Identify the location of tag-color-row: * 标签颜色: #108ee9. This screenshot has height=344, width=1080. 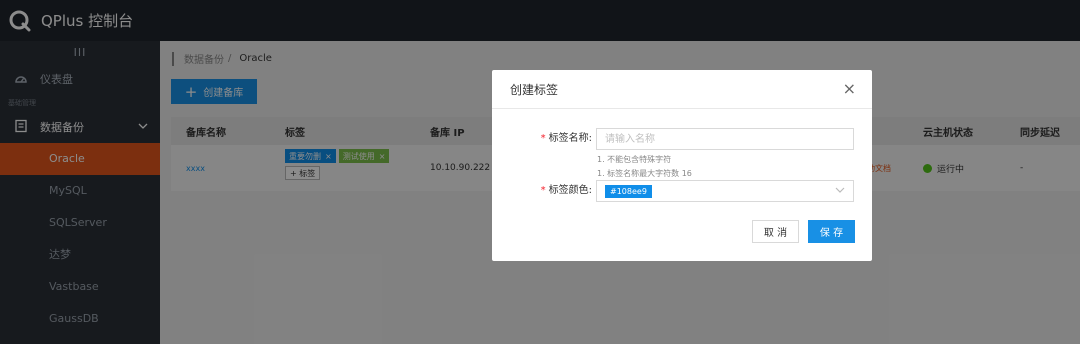
(673, 191).